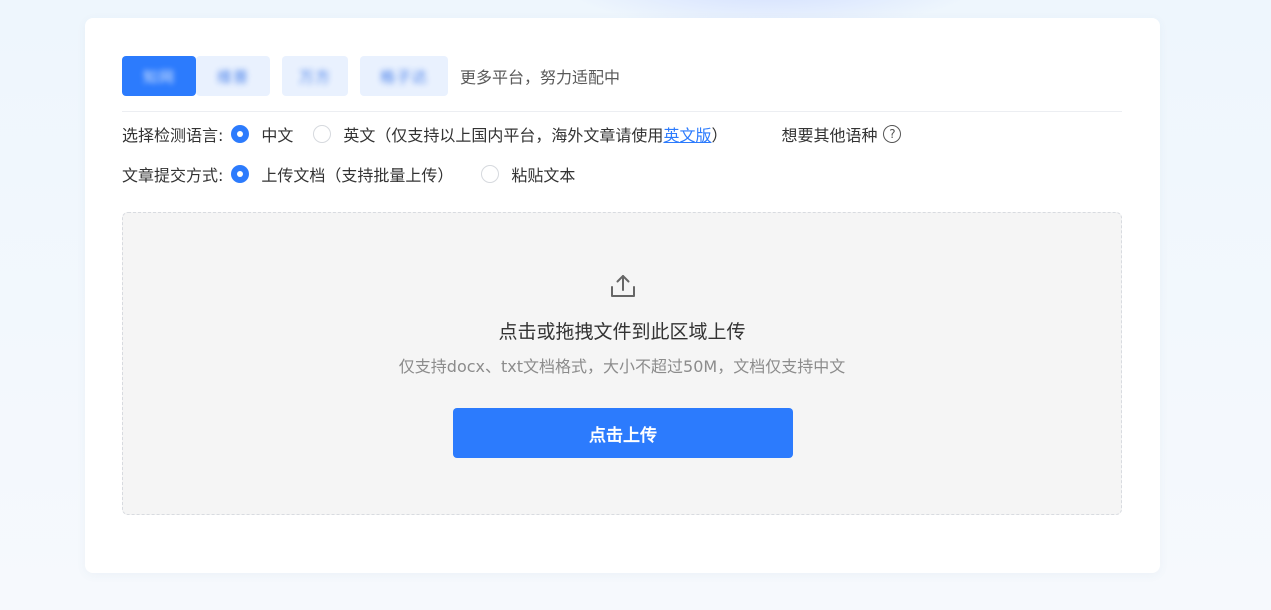 The width and height of the screenshot is (1271, 610). Describe the element at coordinates (503, 135) in the screenshot. I see `option-label: 英文（仅支持以上国内平台，海外文章请使用` at that location.